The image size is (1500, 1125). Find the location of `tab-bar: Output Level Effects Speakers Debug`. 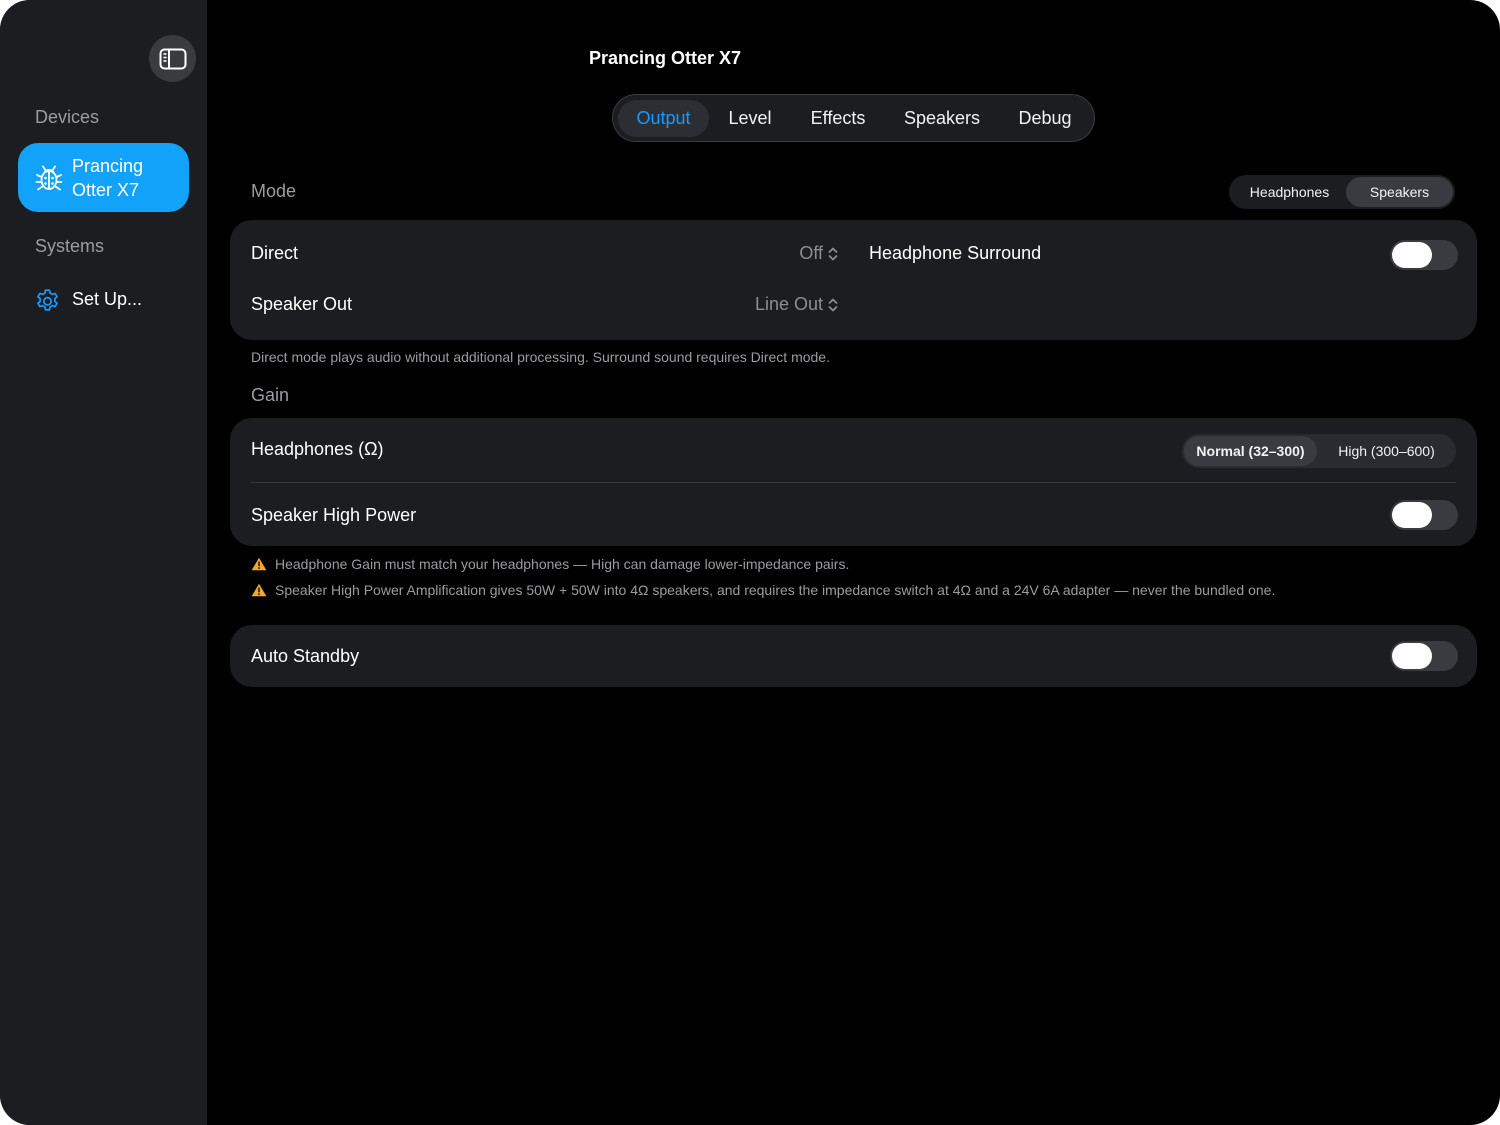

tab-bar: Output Level Effects Speakers Debug is located at coordinates (853, 118).